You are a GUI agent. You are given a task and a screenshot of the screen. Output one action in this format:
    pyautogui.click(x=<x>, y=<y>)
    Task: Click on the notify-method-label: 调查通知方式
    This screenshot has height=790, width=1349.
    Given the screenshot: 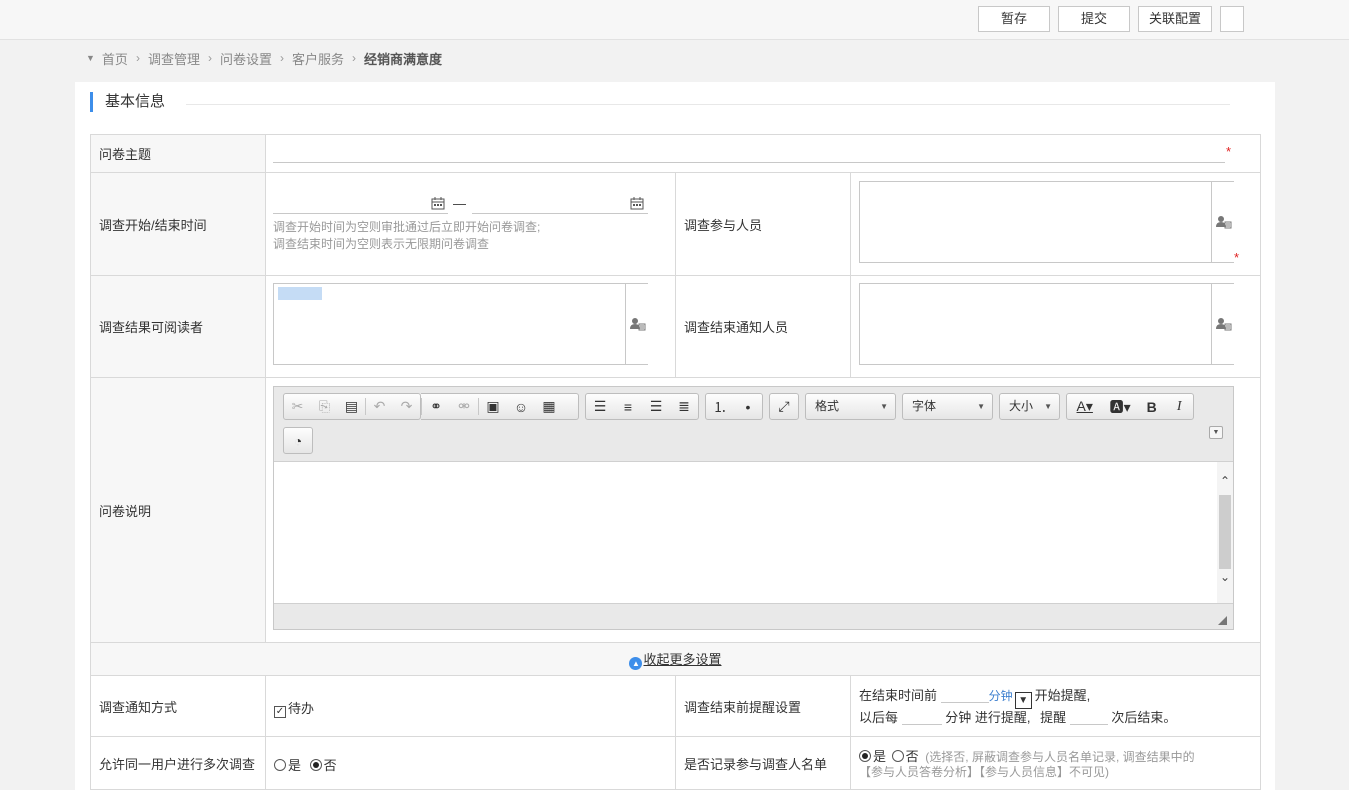 What is the action you would take?
    pyautogui.click(x=178, y=706)
    